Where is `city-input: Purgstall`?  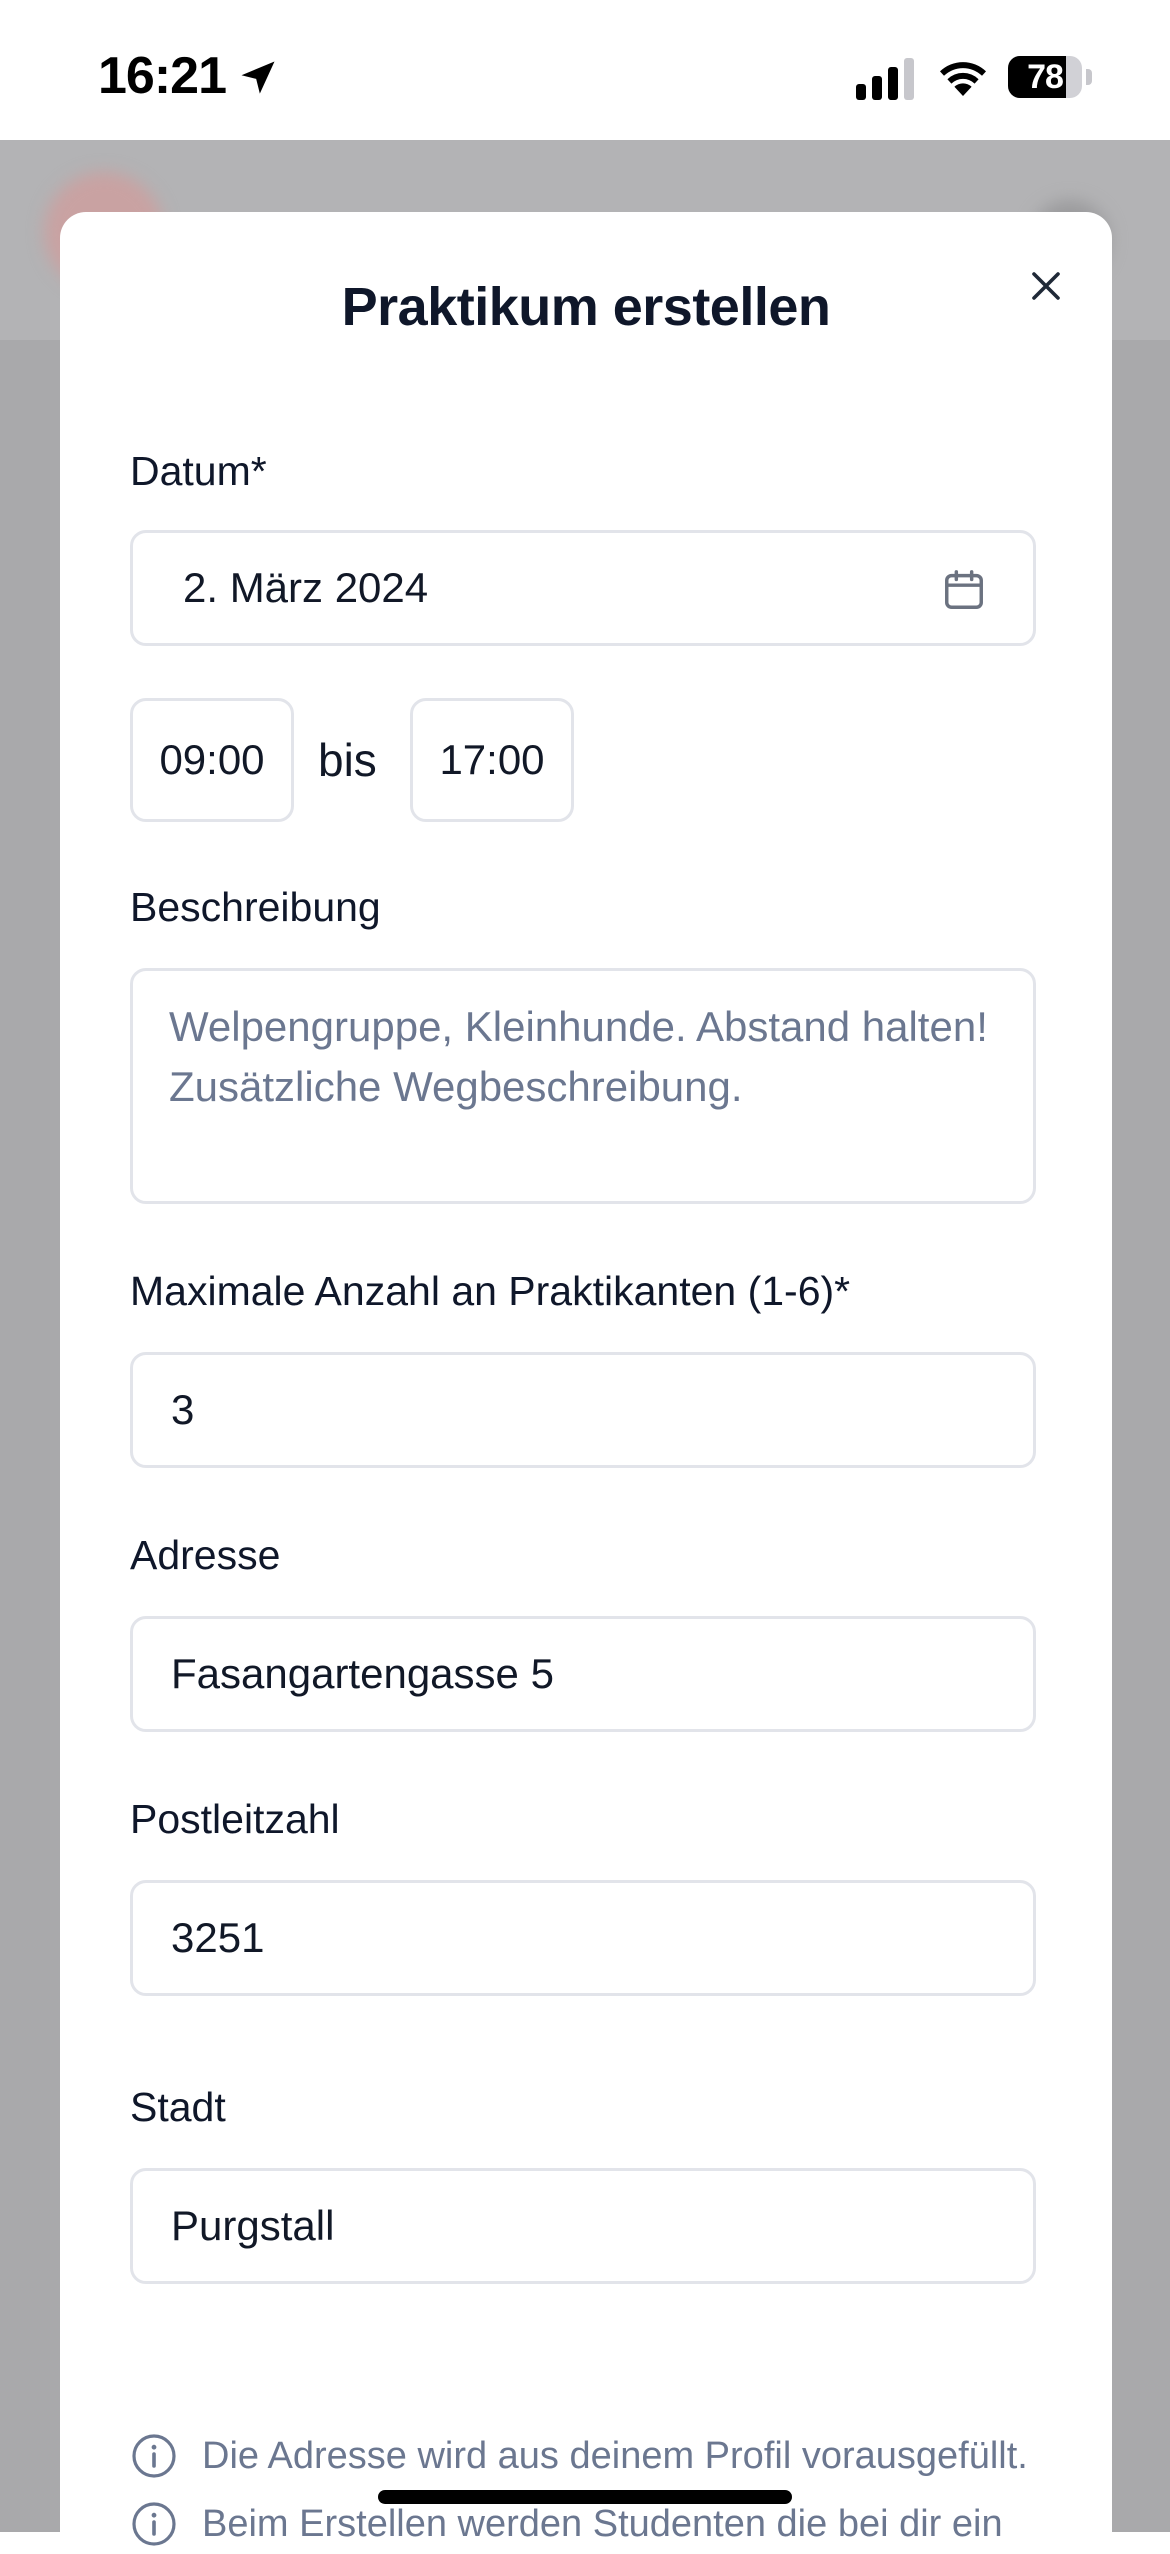 city-input: Purgstall is located at coordinates (583, 2226).